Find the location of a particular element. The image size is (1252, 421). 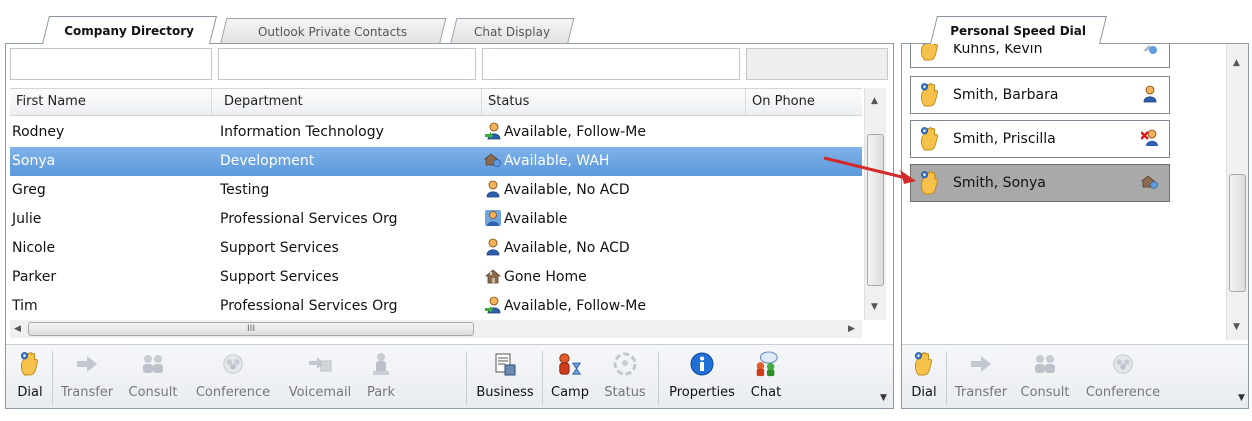

status-cell: Available, No ACD is located at coordinates (557, 190).